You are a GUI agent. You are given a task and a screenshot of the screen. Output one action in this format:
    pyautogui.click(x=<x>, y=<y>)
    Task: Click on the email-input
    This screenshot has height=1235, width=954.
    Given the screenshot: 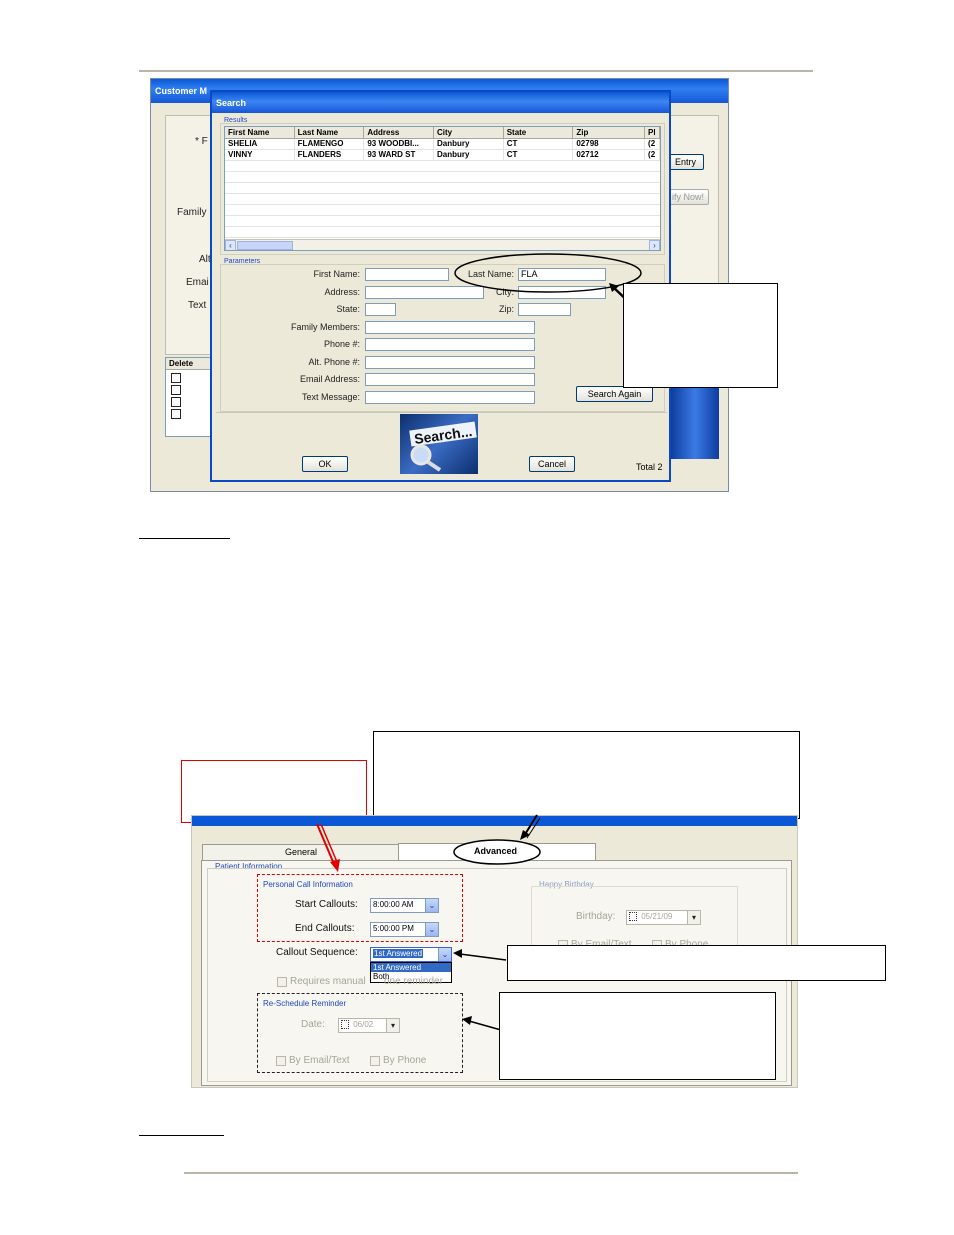 What is the action you would take?
    pyautogui.click(x=450, y=379)
    